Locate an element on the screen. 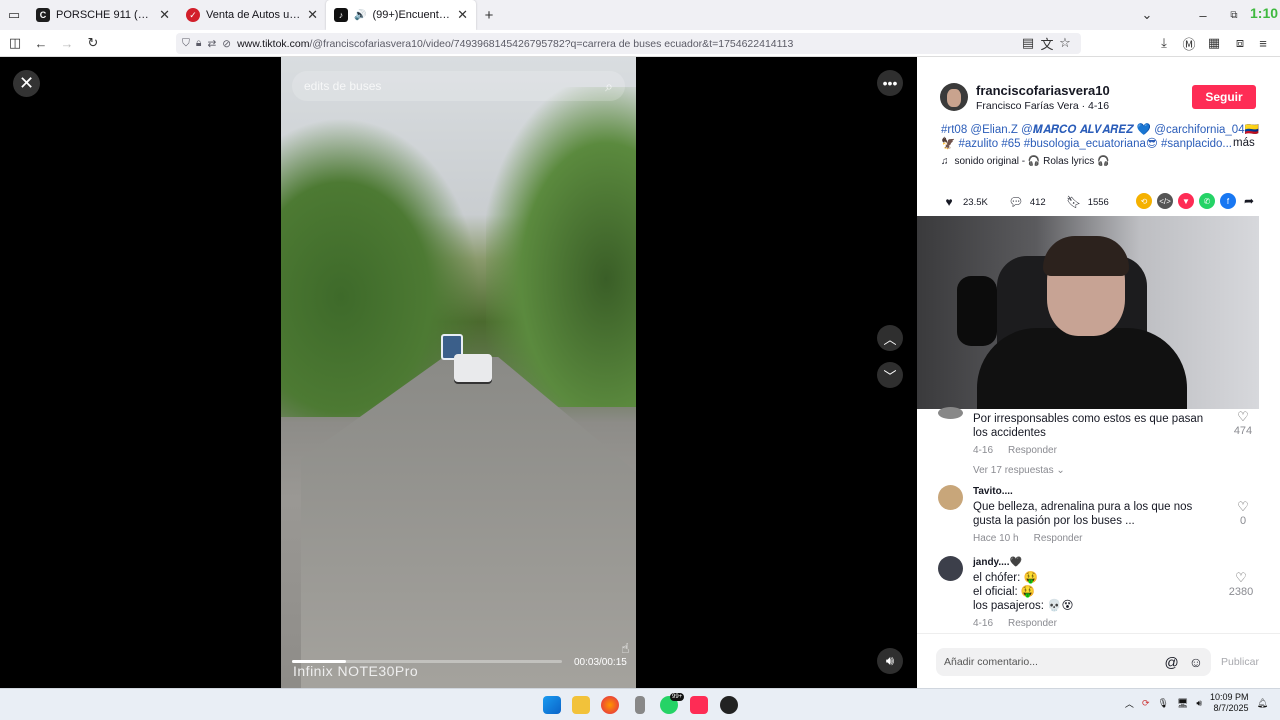 The height and width of the screenshot is (720, 1280). publish-button: Publicar is located at coordinates (1240, 662).